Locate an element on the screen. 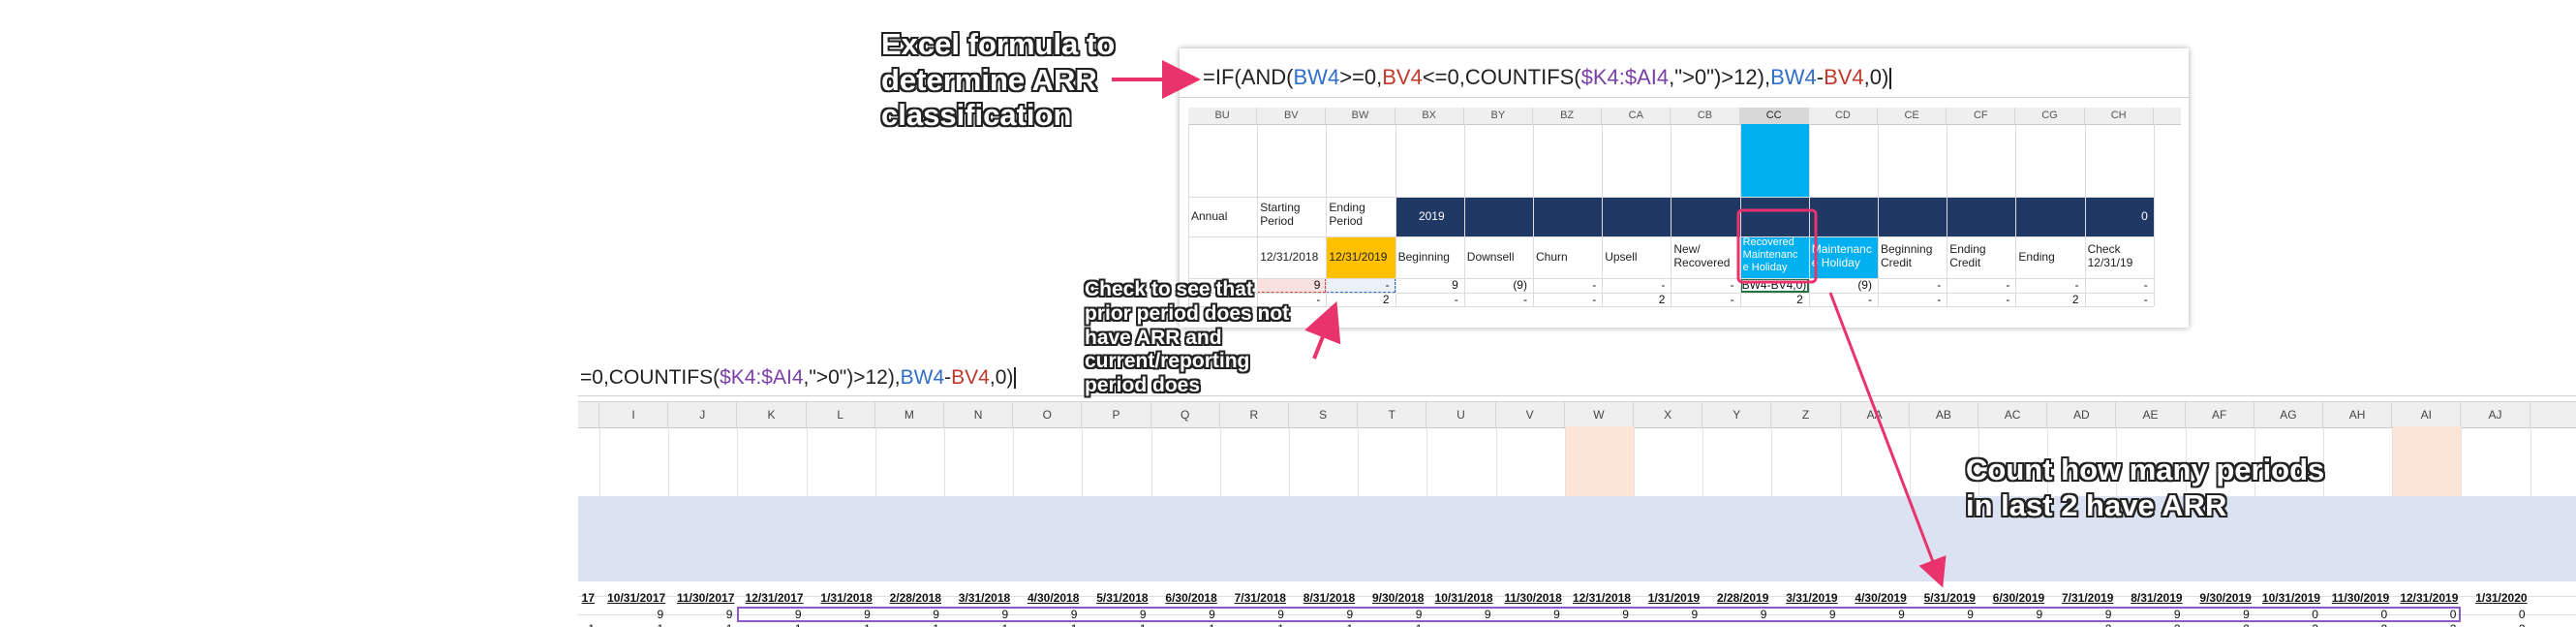  arrow-to-lookback-range is located at coordinates (1887, 440).